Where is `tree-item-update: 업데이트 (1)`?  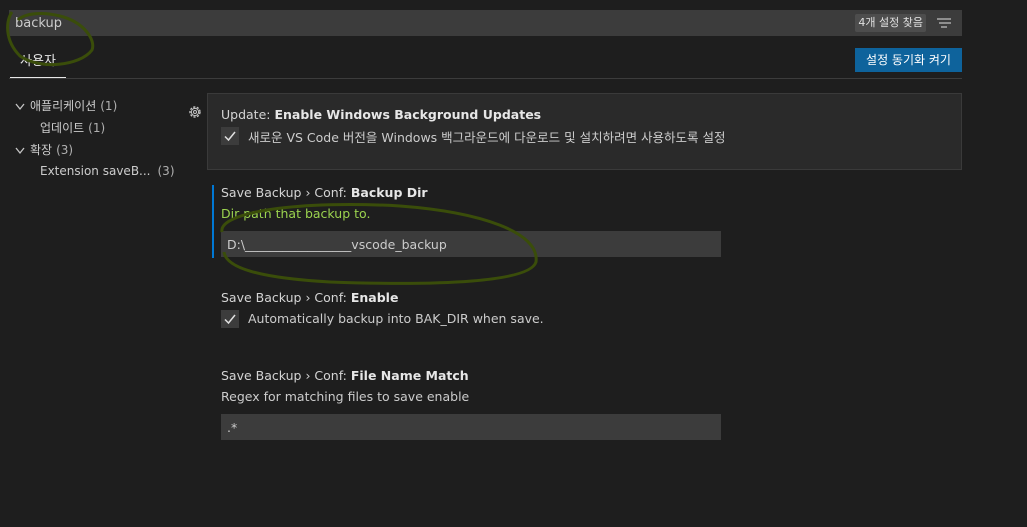 tree-item-update: 업데이트 (1) is located at coordinates (72, 127).